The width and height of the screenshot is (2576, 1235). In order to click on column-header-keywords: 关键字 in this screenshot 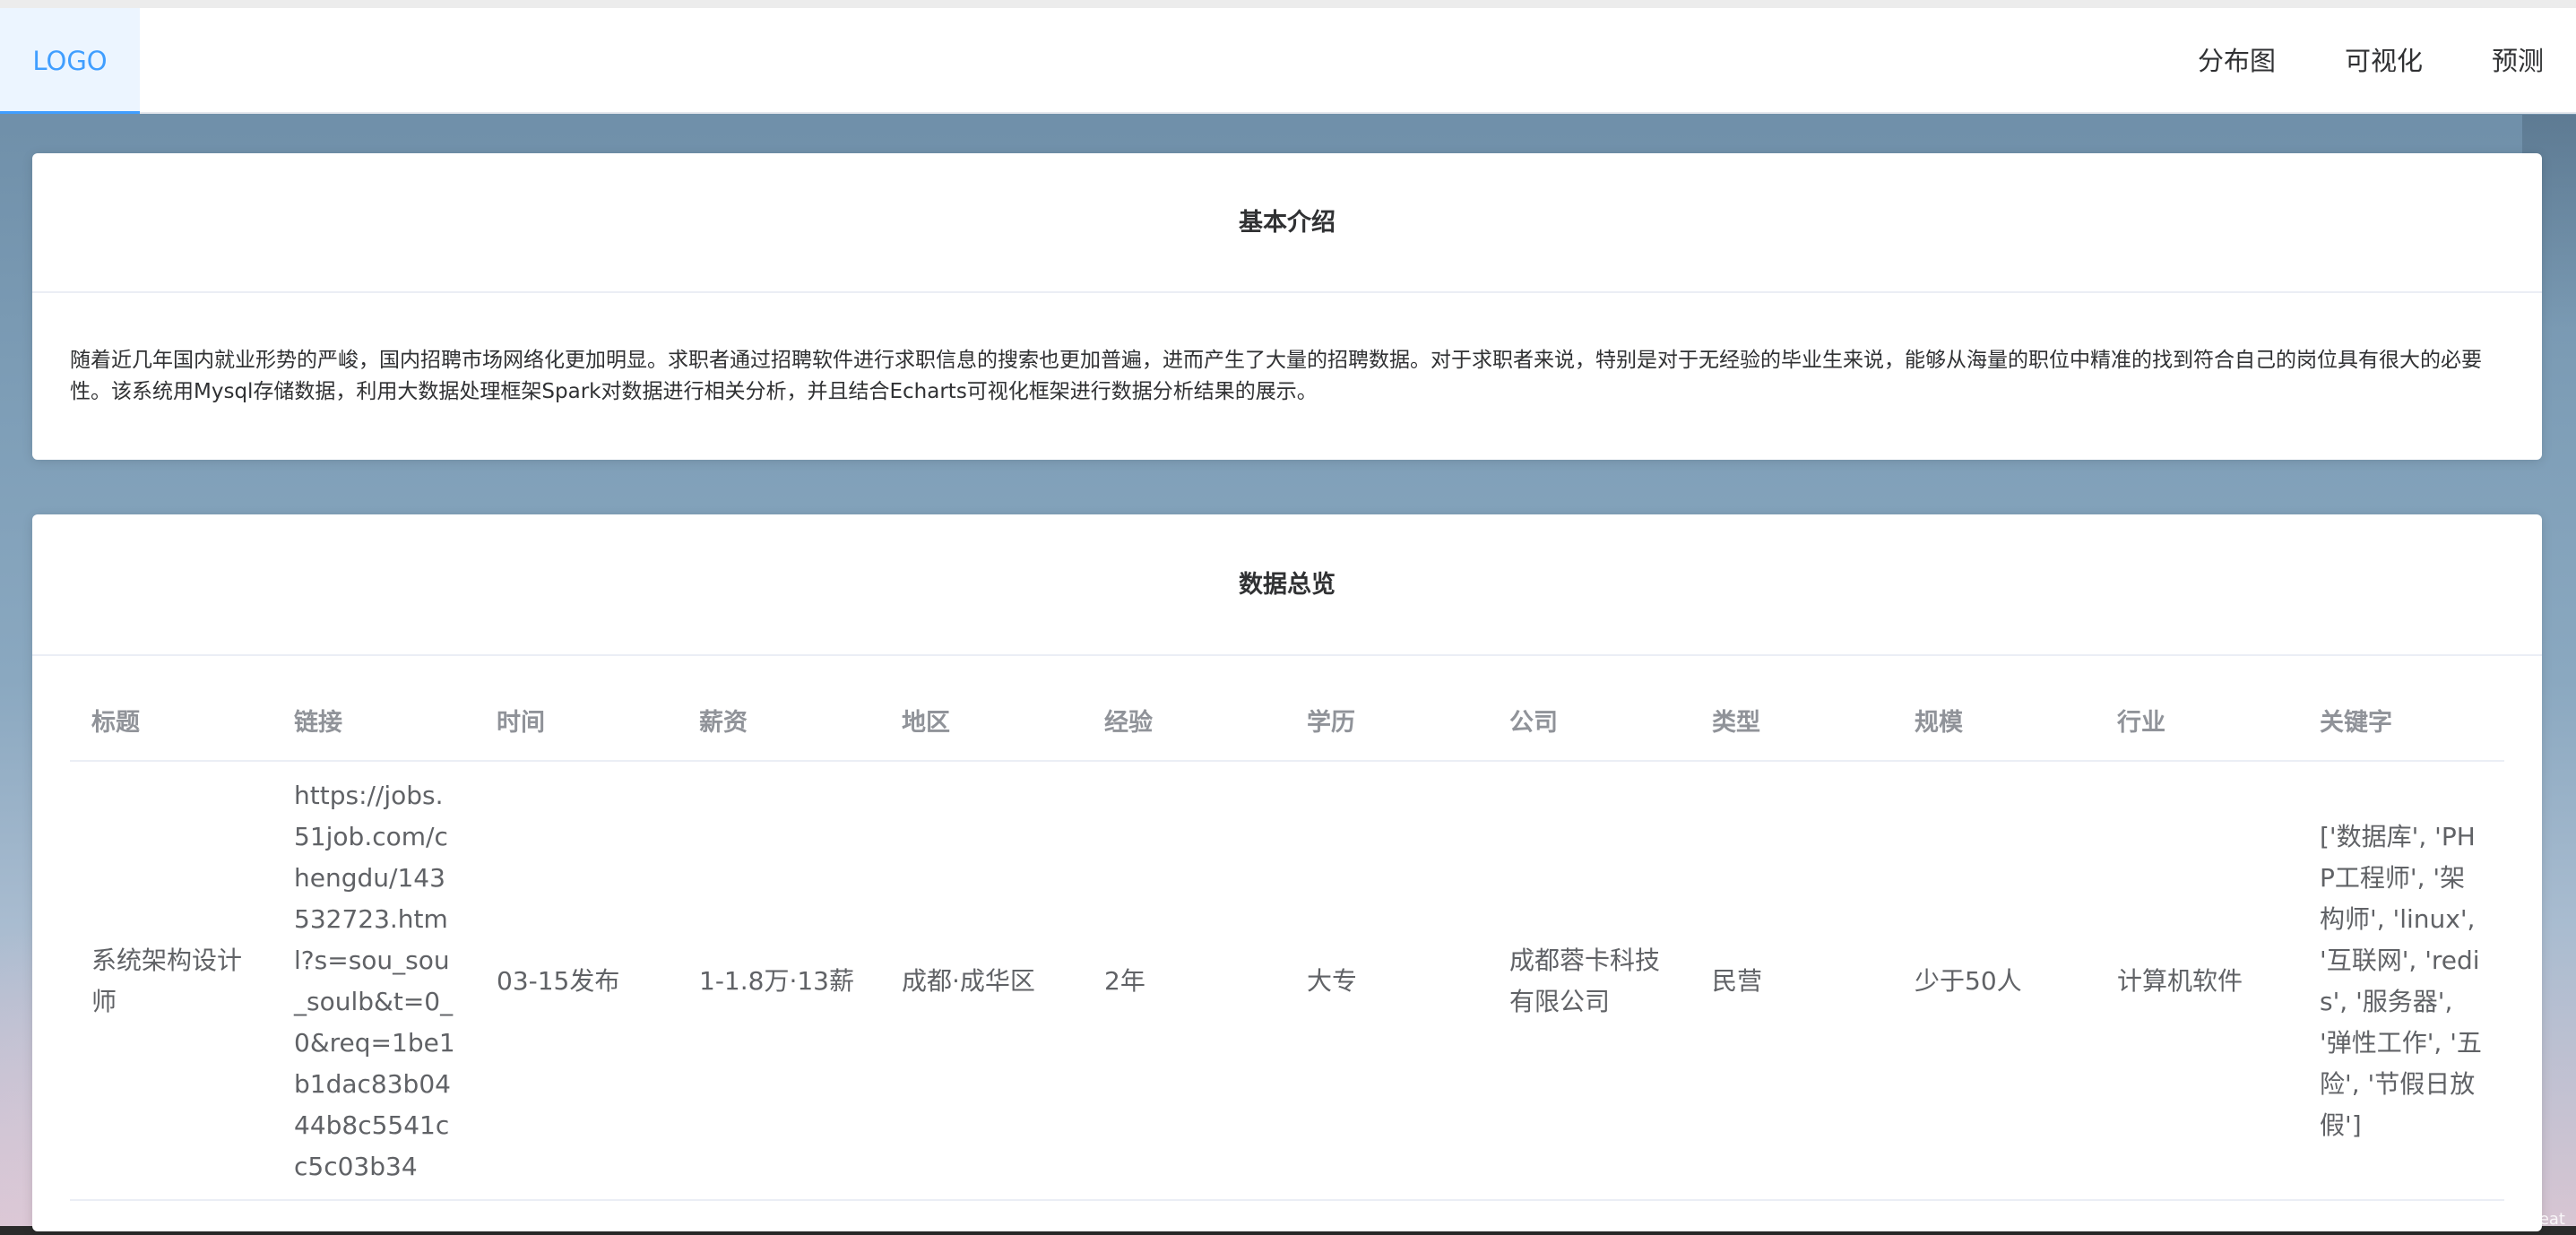, I will do `click(2356, 709)`.